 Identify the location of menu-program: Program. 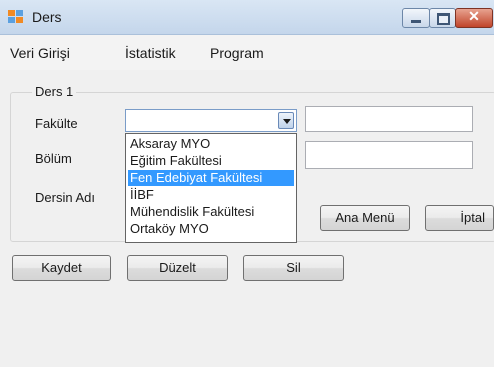
(237, 53).